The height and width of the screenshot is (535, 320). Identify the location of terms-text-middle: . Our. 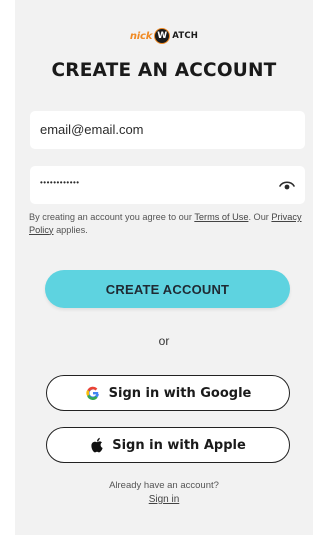
(260, 217).